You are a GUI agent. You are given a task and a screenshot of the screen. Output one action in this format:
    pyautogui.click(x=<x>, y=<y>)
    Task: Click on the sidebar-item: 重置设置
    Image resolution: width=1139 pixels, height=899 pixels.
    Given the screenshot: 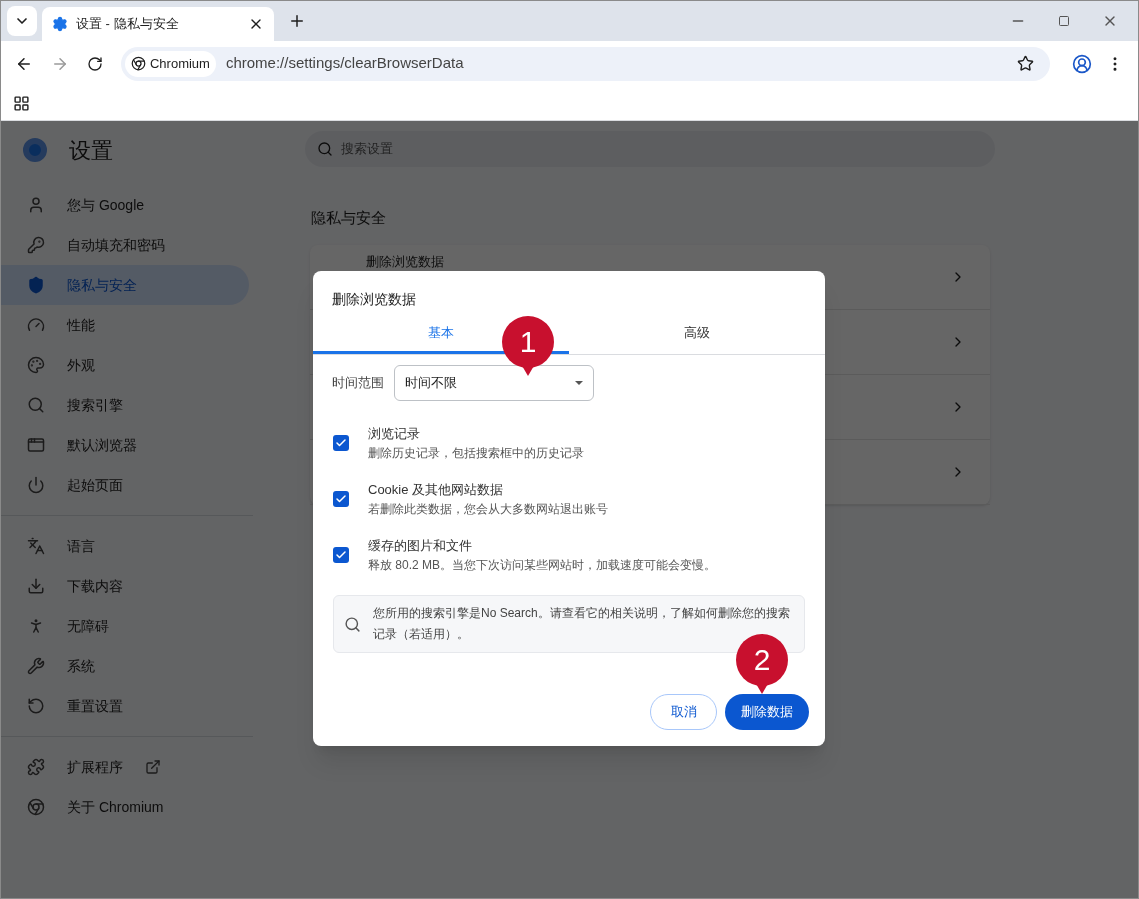 What is the action you would take?
    pyautogui.click(x=125, y=706)
    